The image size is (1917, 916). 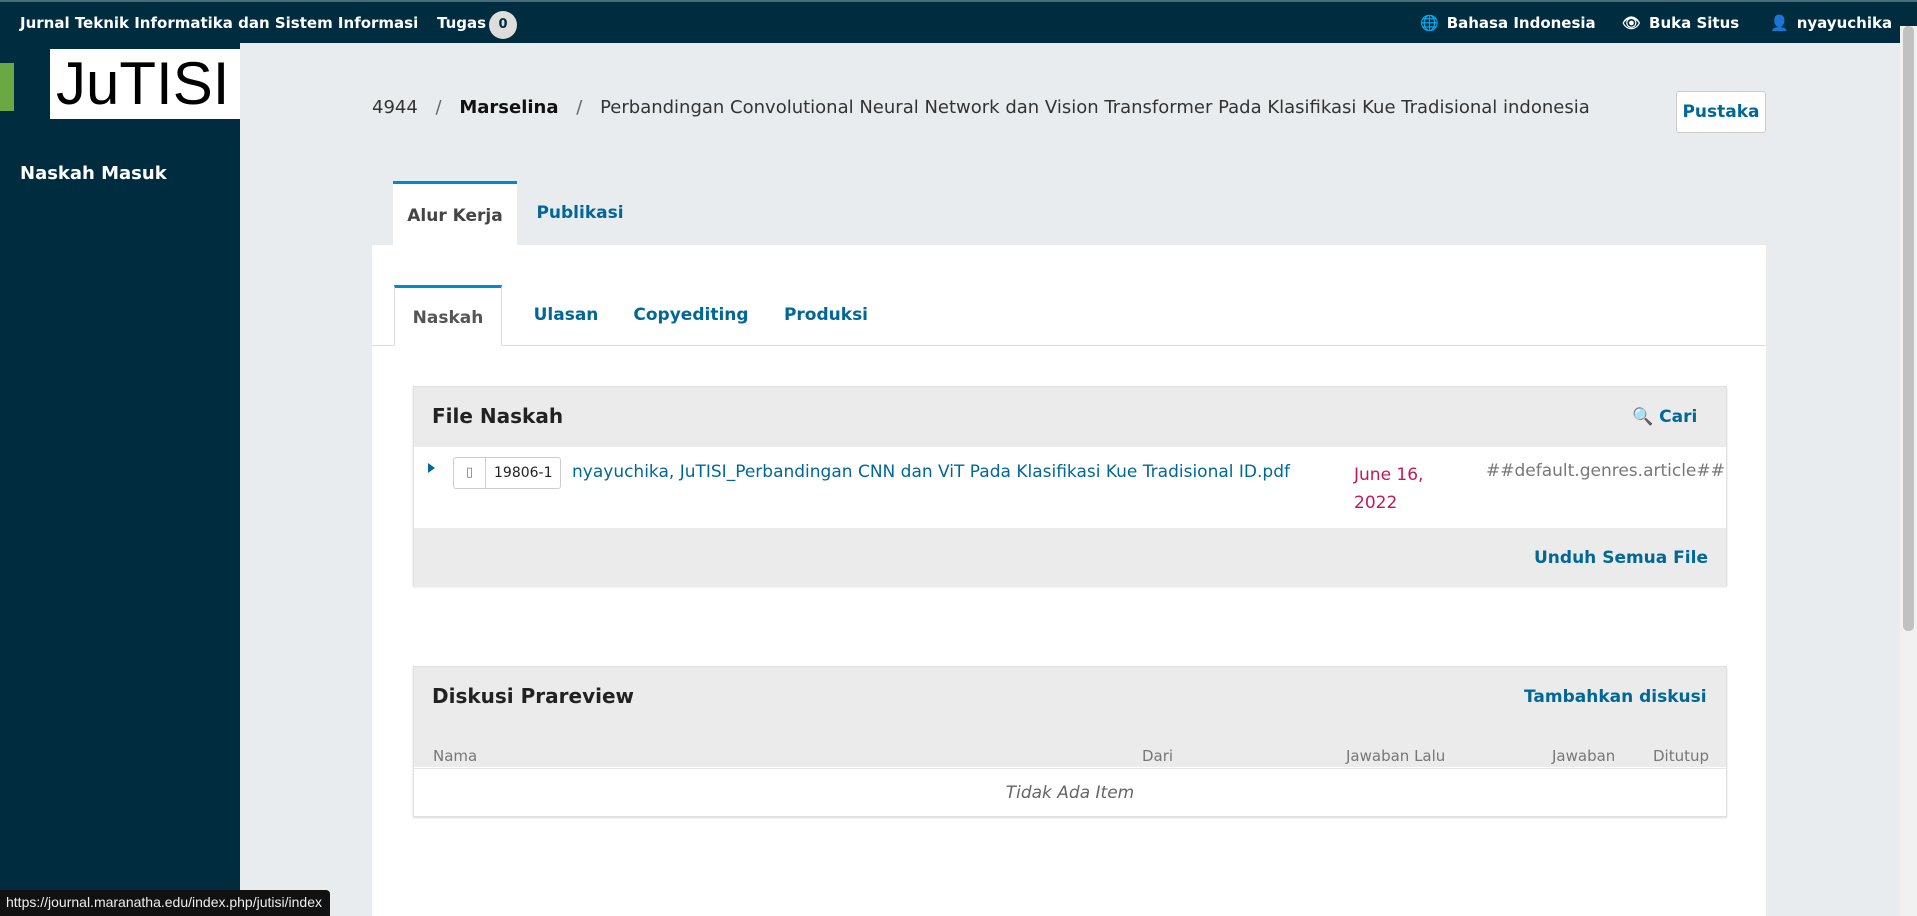 What do you see at coordinates (455, 756) in the screenshot?
I see `column-header-name: Nama` at bounding box center [455, 756].